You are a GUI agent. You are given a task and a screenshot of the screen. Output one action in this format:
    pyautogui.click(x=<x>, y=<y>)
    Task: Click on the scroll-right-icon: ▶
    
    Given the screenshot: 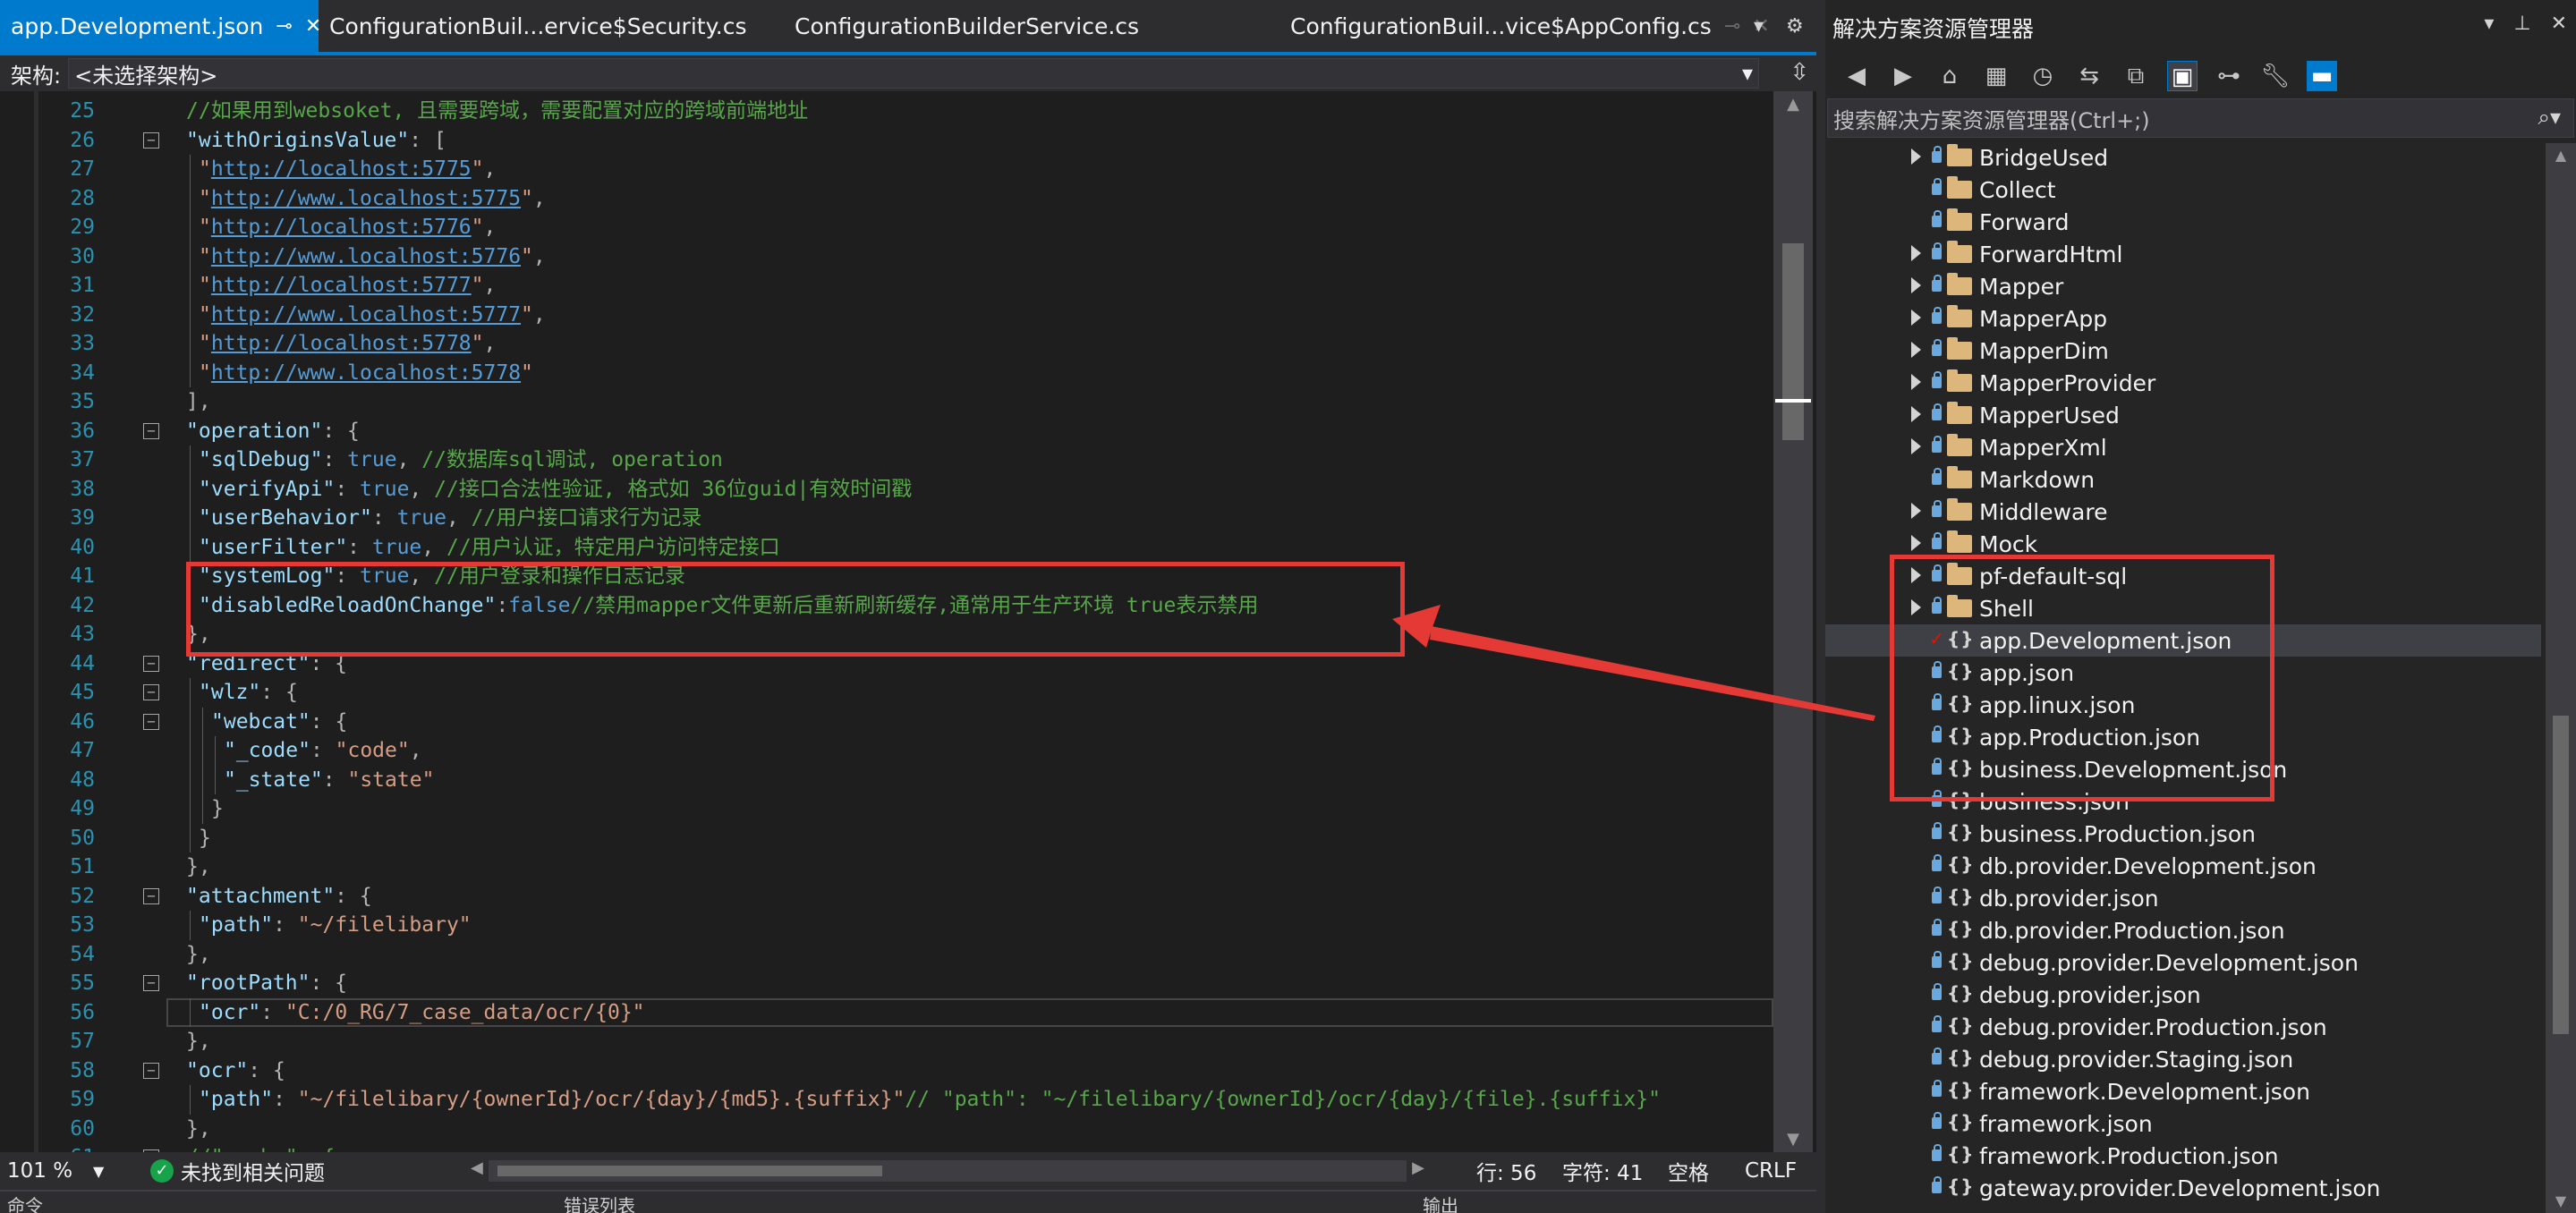 What is the action you would take?
    pyautogui.click(x=1418, y=1167)
    